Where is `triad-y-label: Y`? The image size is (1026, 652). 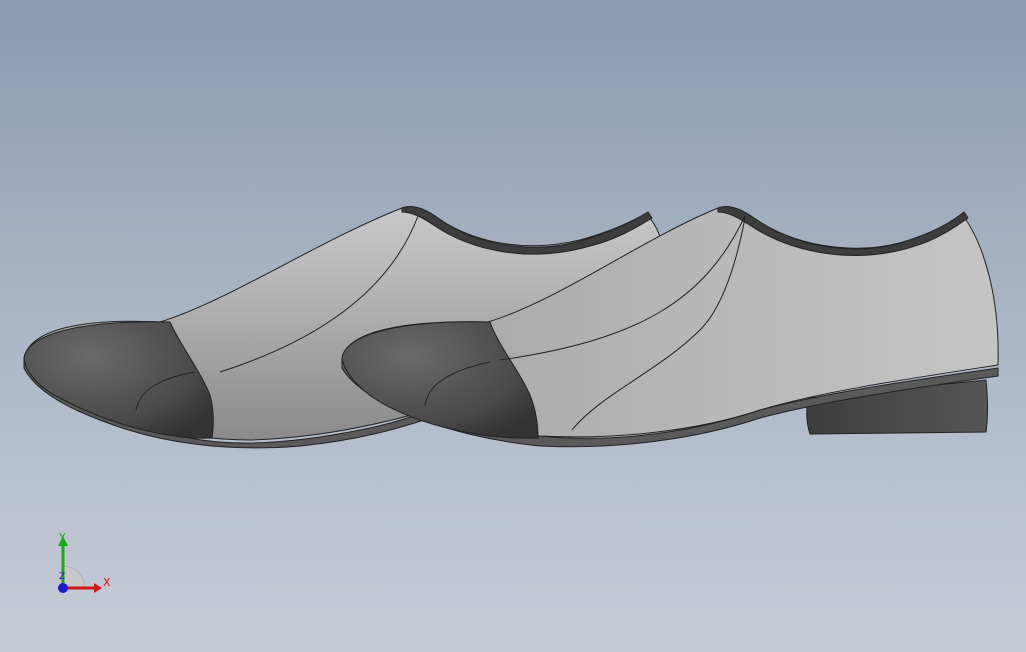
triad-y-label: Y is located at coordinates (62, 537).